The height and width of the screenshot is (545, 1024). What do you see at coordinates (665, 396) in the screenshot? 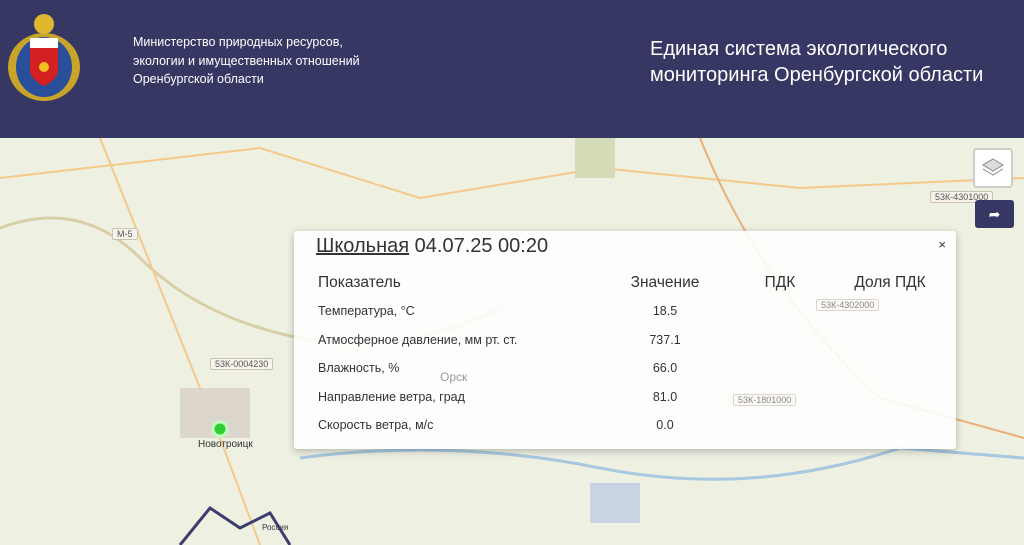
I see `indicator-value: 81.0` at bounding box center [665, 396].